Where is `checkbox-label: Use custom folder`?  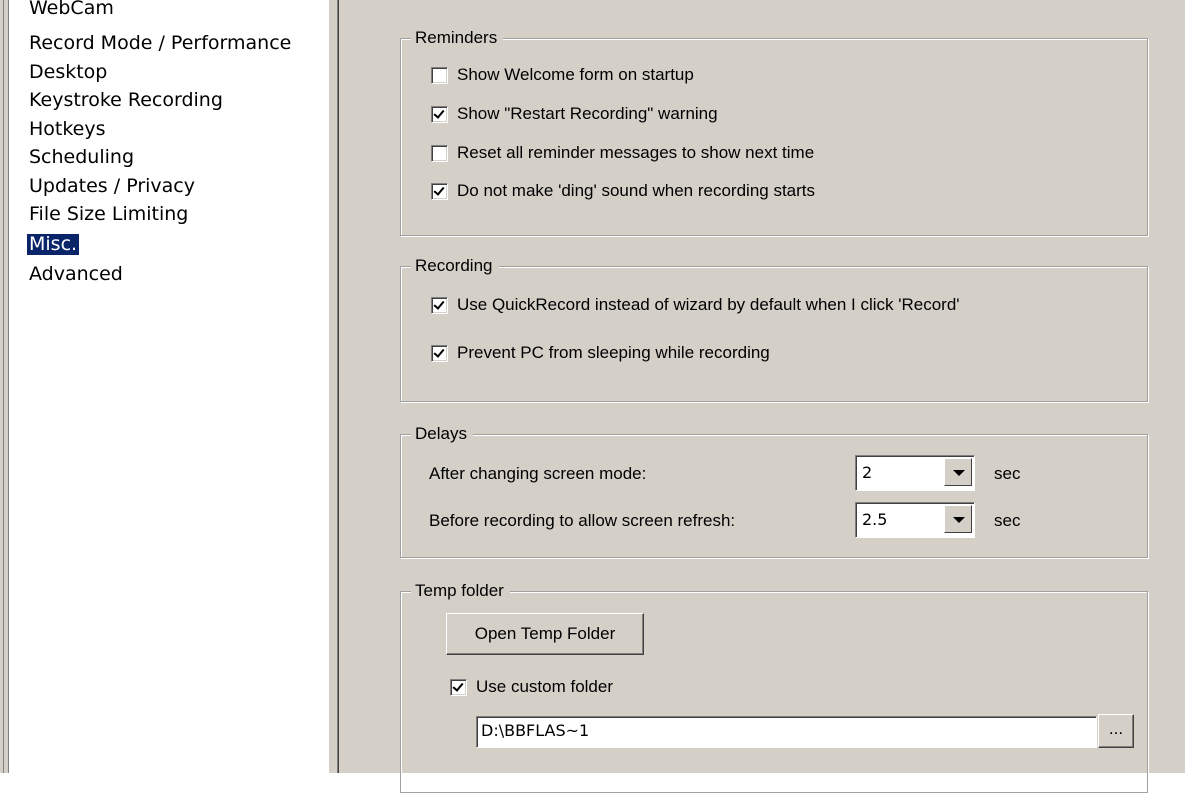
checkbox-label: Use custom folder is located at coordinates (544, 686).